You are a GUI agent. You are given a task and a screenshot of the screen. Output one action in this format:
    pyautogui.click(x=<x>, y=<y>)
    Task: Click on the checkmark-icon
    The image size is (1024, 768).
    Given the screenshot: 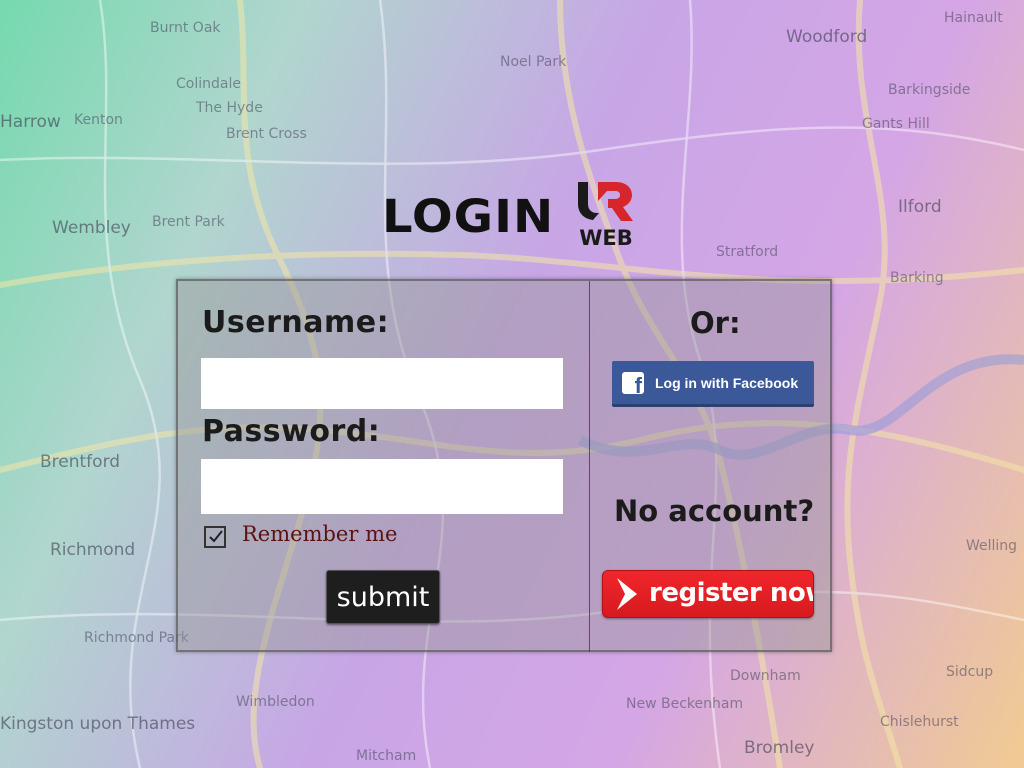 What is the action you would take?
    pyautogui.click(x=216, y=536)
    